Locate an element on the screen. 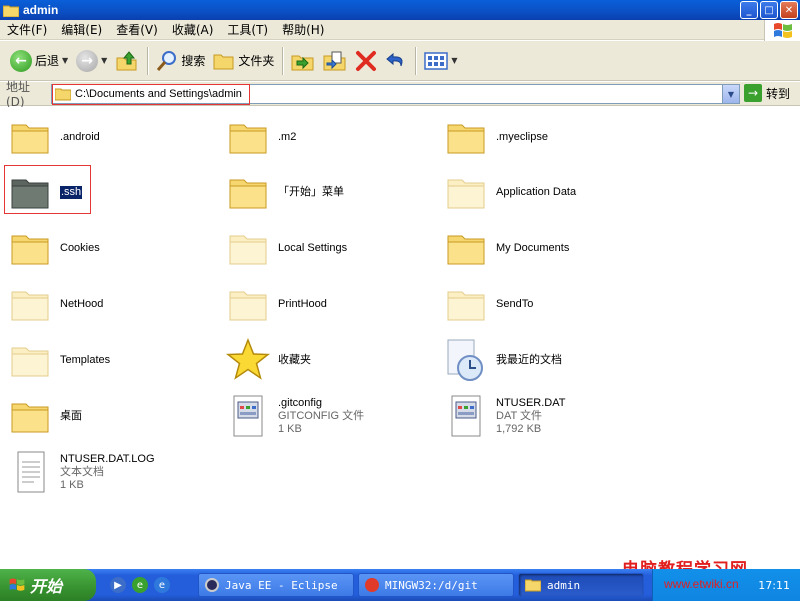 This screenshot has height=601, width=800. maximize-button: □ is located at coordinates (769, 10).